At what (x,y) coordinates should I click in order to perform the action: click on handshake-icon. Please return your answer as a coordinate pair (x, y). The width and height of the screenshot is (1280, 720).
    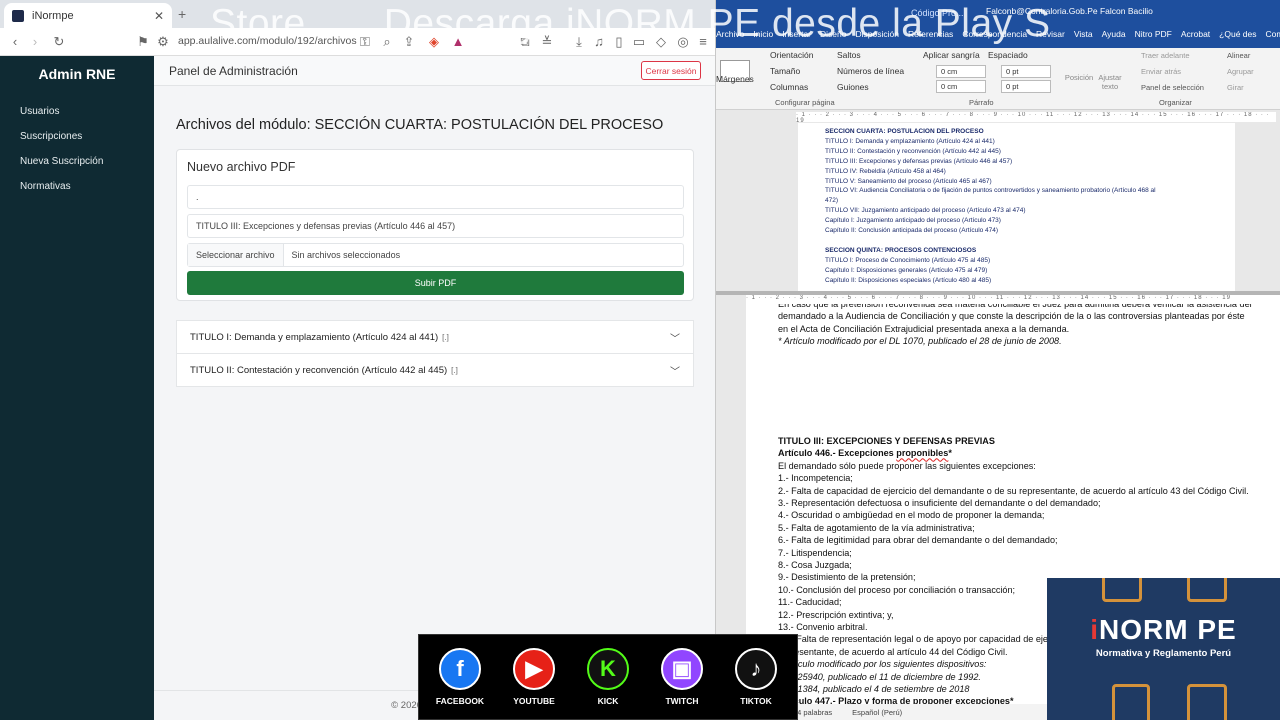
    Looking at the image, I should click on (1207, 590).